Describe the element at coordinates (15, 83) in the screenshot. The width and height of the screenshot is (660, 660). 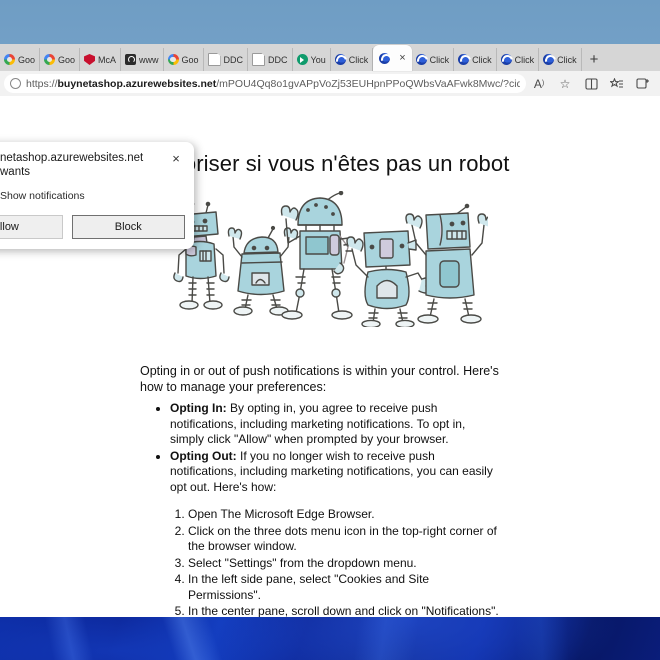
I see `site-info-icon` at that location.